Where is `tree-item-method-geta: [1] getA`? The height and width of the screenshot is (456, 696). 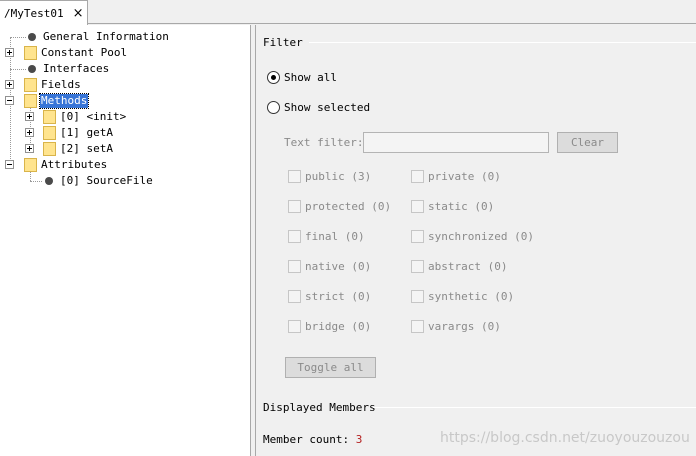
tree-item-method-geta: [1] getA is located at coordinates (78, 133).